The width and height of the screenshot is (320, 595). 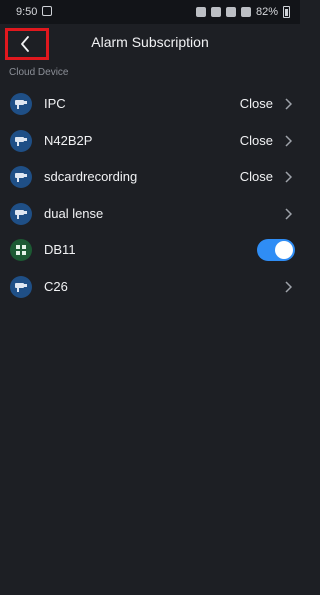 I want to click on device-name: N42B2P, so click(x=68, y=140).